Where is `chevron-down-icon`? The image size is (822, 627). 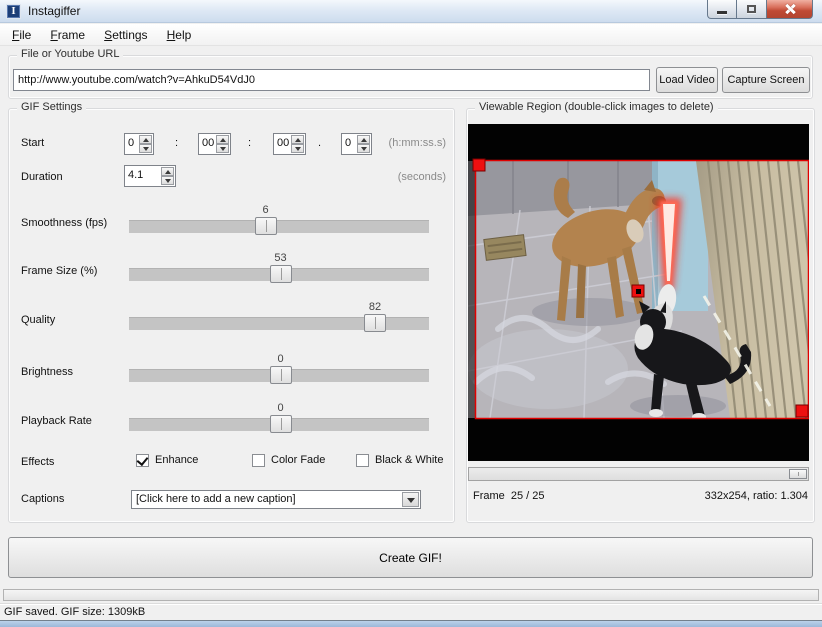
chevron-down-icon is located at coordinates (410, 500).